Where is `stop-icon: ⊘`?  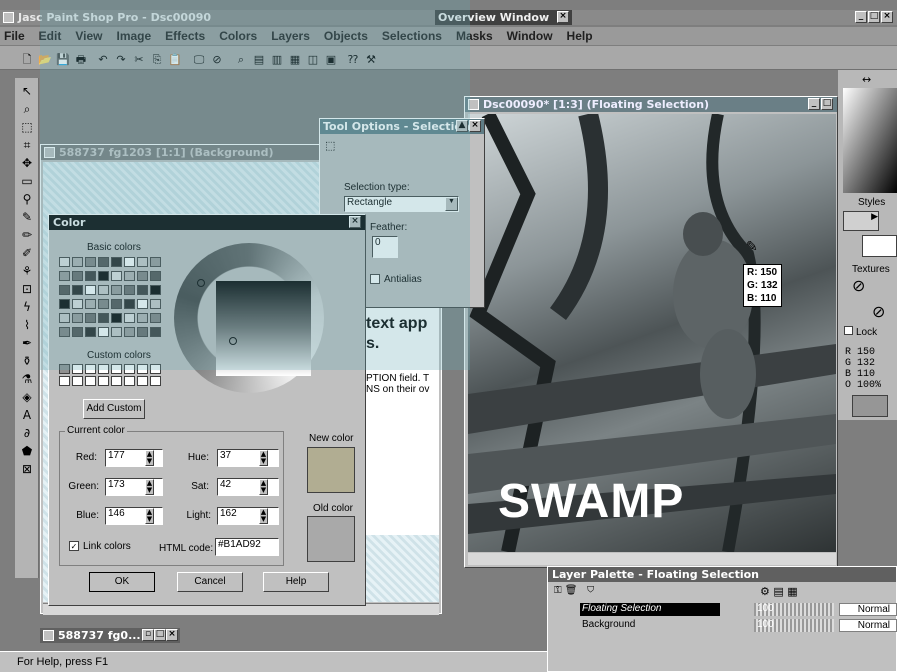 stop-icon: ⊘ is located at coordinates (217, 60).